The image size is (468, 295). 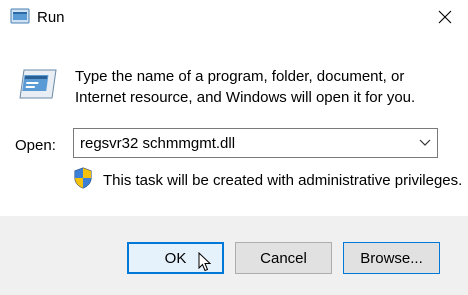 What do you see at coordinates (283, 258) in the screenshot?
I see `cancel-button: Cancel` at bounding box center [283, 258].